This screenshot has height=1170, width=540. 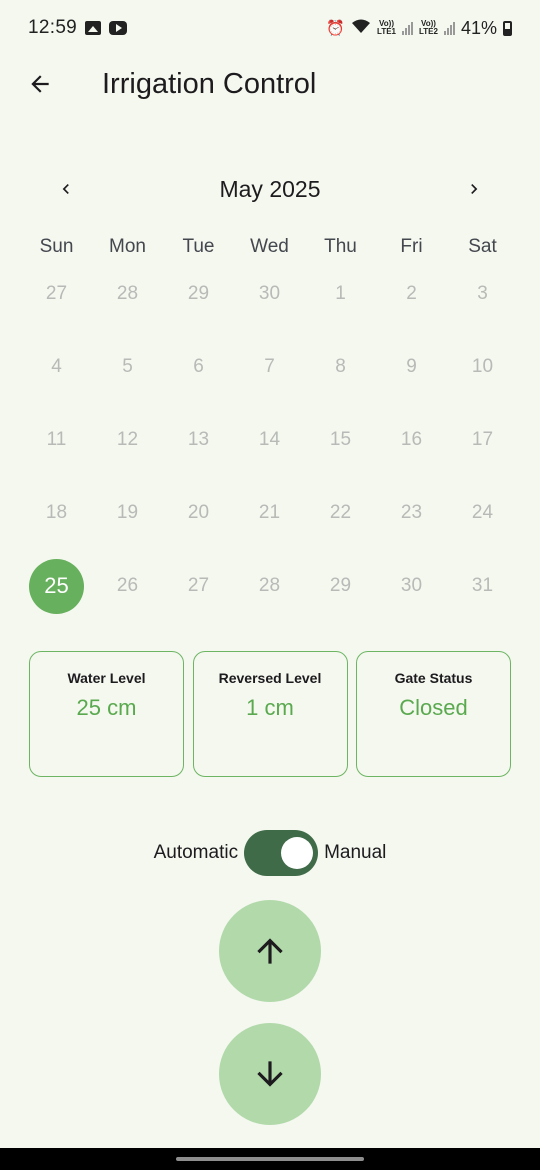 I want to click on calendar-day: 14, so click(x=269, y=439).